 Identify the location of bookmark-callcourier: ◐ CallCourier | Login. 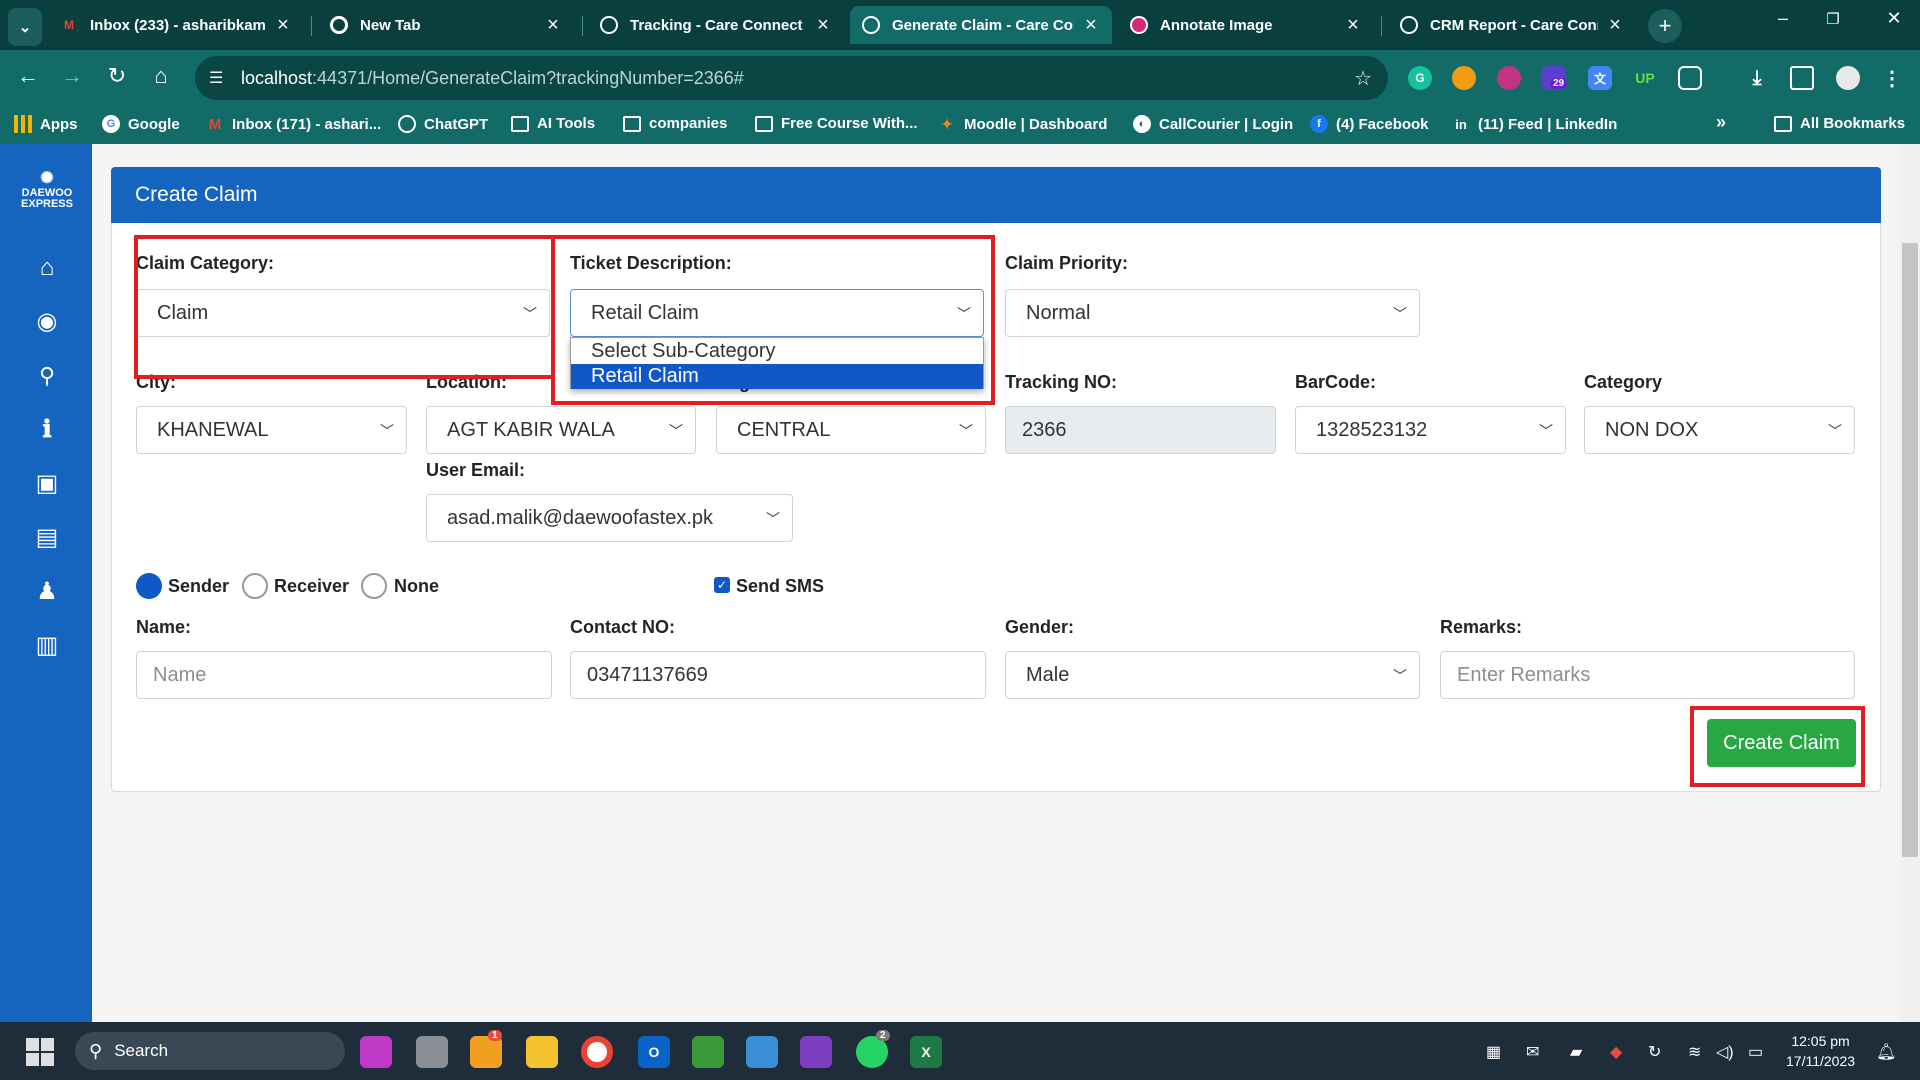
(1213, 124).